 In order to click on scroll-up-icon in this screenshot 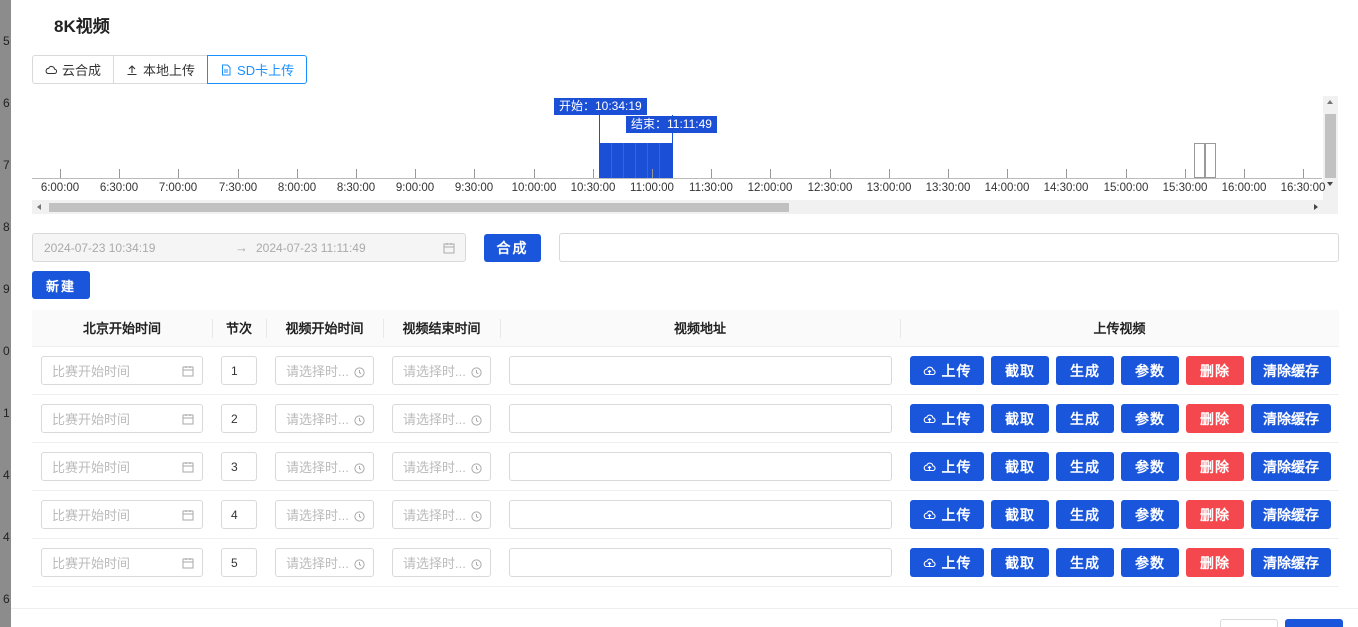, I will do `click(1330, 102)`.